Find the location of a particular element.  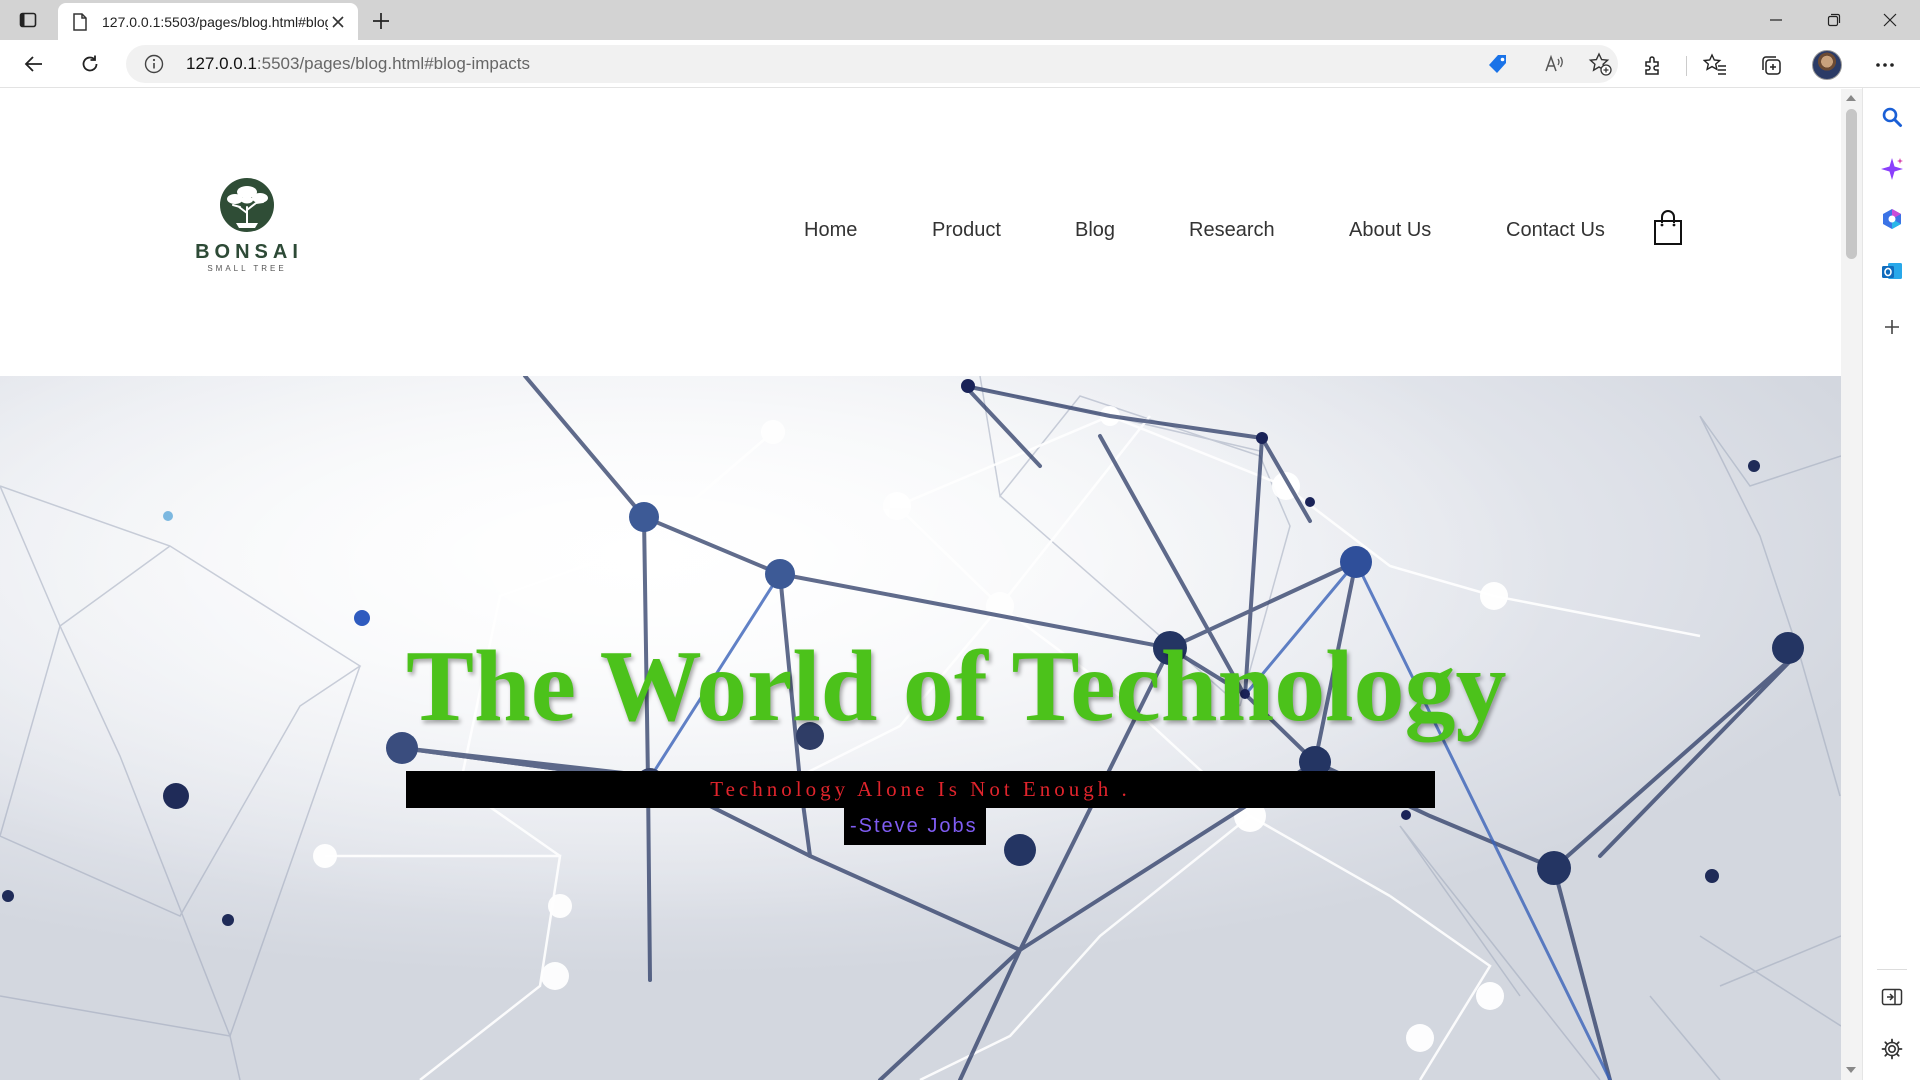

extensions-button is located at coordinates (1653, 65).